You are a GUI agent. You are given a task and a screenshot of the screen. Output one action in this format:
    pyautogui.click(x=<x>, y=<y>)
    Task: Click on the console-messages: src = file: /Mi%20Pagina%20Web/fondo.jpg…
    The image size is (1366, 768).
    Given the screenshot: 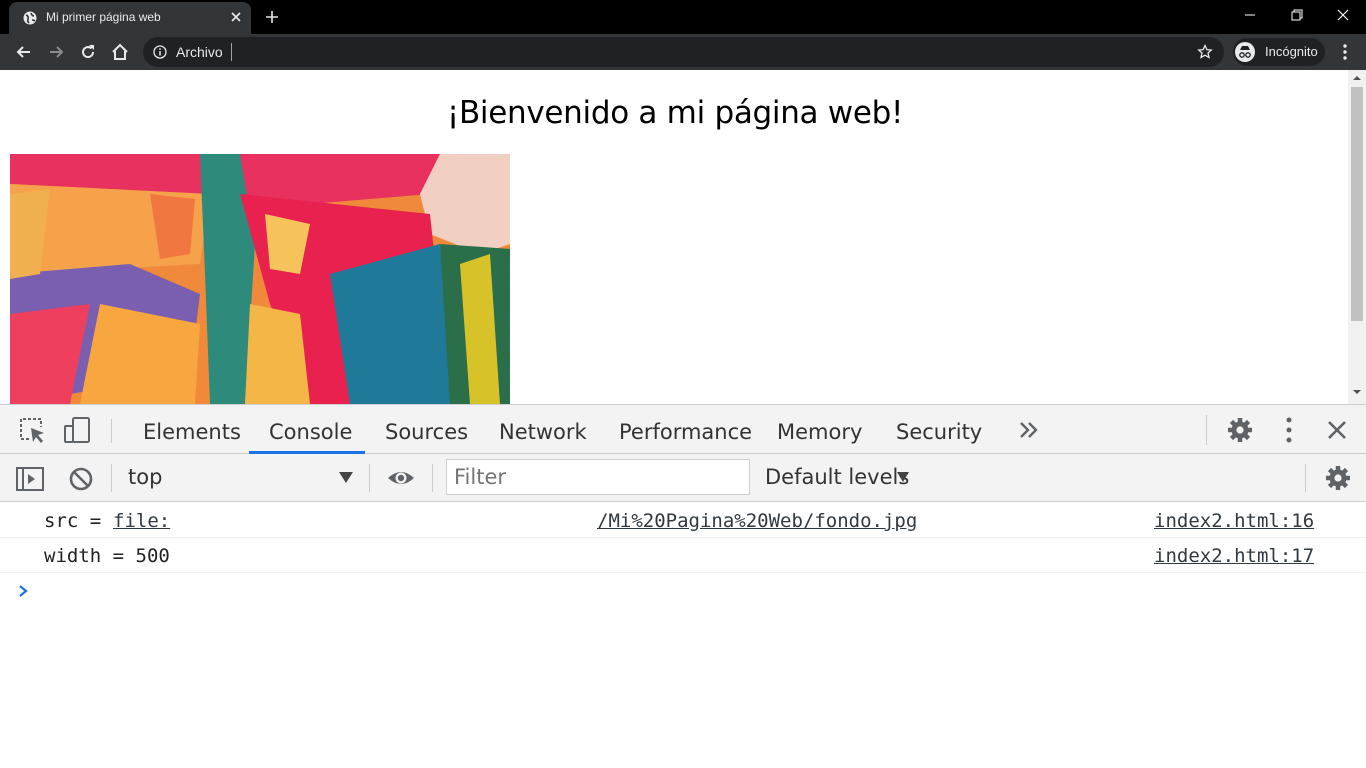 What is the action you would take?
    pyautogui.click(x=683, y=538)
    